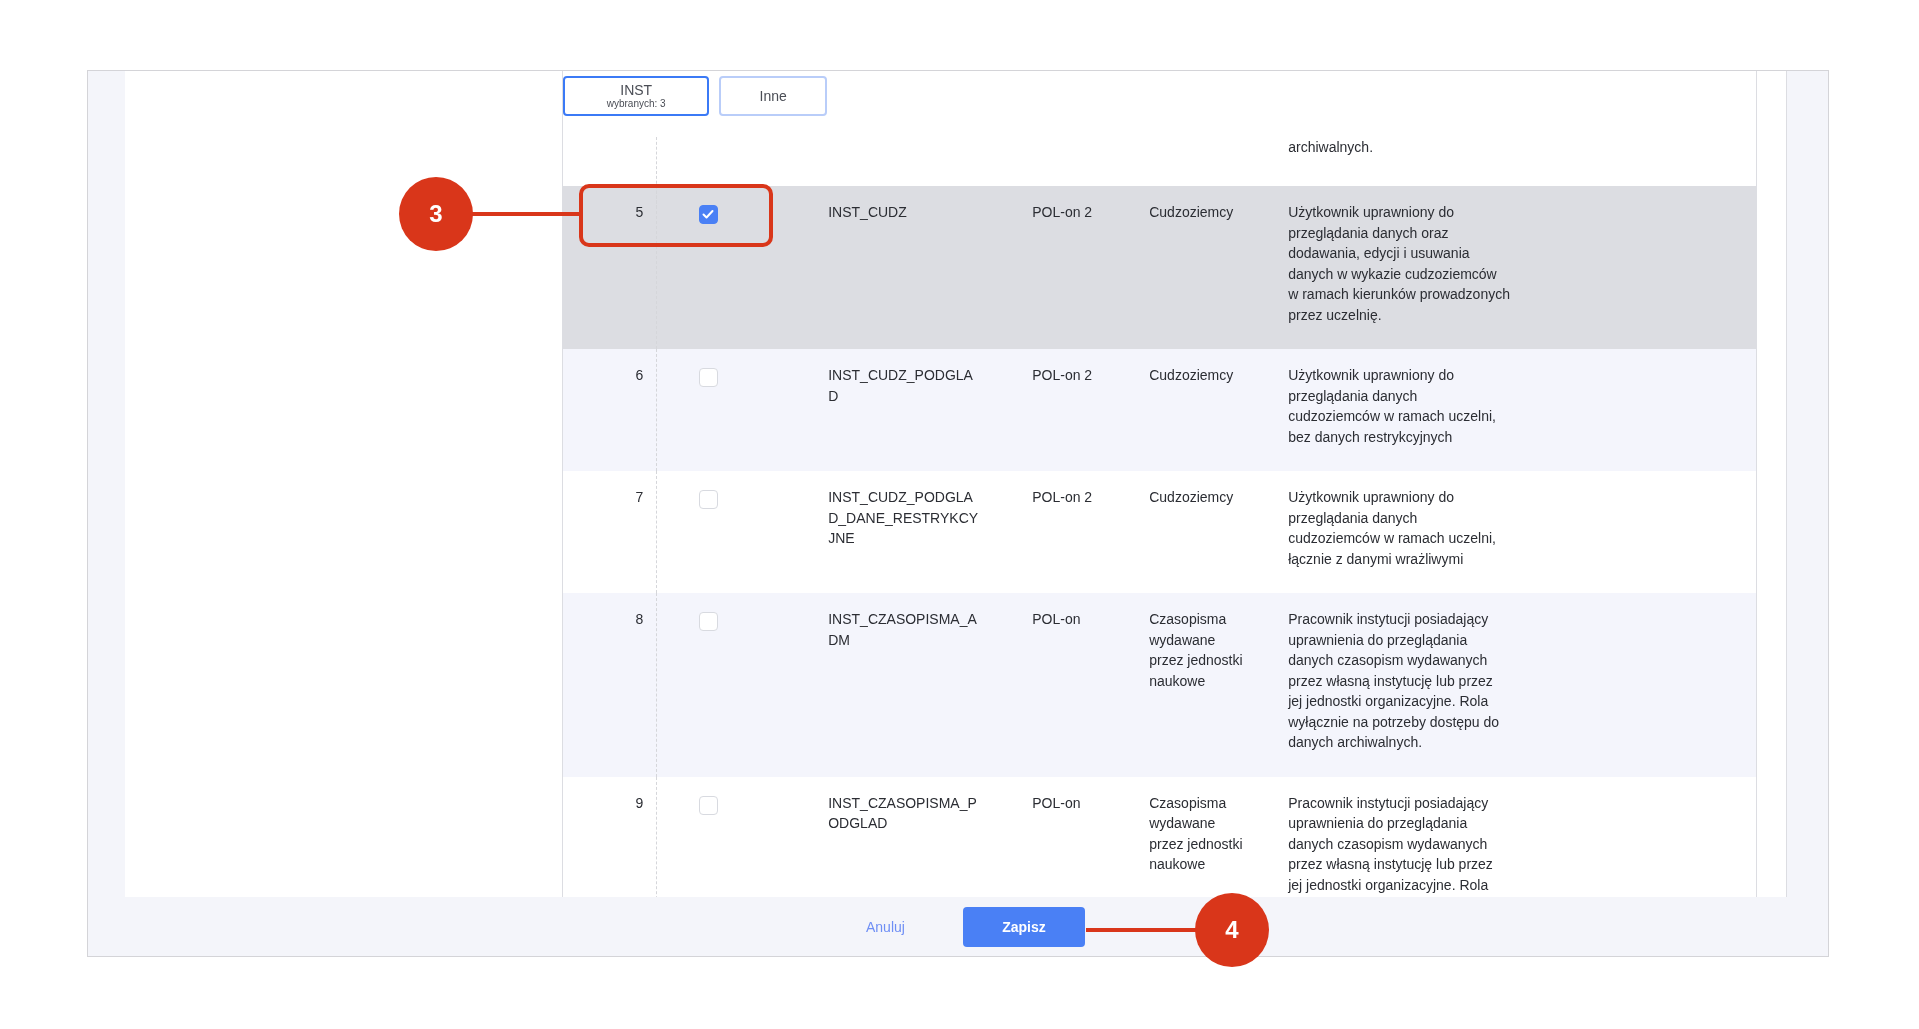 The height and width of the screenshot is (1029, 1919). Describe the element at coordinates (903, 630) in the screenshot. I see `table-cell-text: INST_CZASOPISMA_ADM` at that location.